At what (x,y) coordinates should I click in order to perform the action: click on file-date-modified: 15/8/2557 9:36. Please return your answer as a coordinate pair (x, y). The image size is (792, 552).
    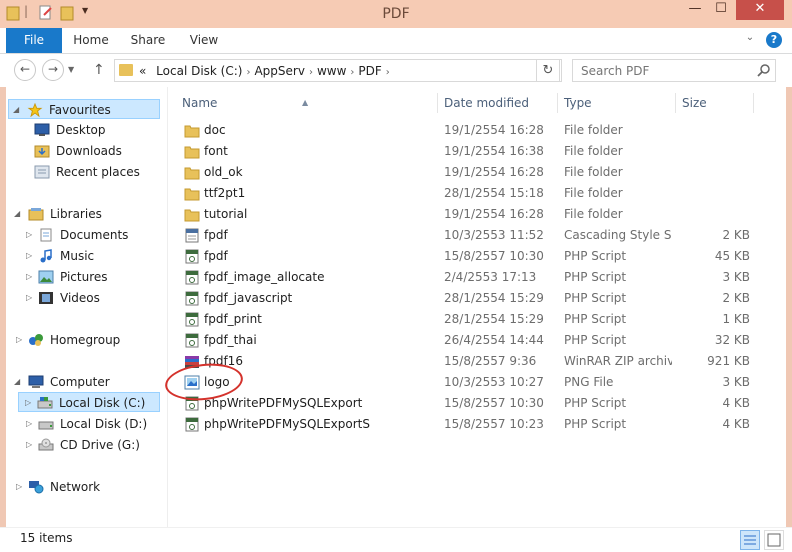
    Looking at the image, I should click on (490, 361).